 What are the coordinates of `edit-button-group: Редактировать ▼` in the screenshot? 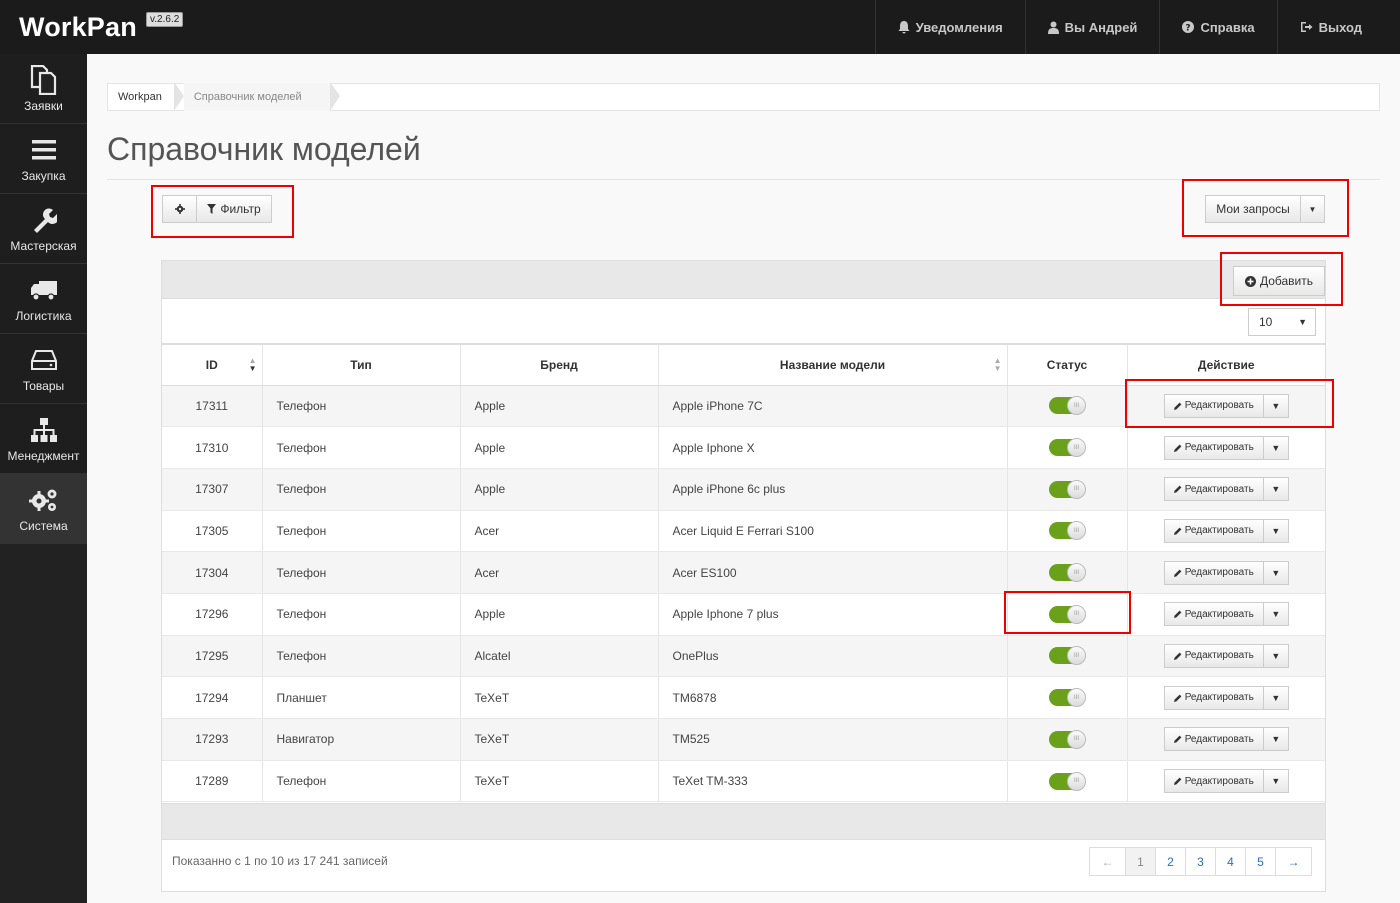 It's located at (1226, 405).